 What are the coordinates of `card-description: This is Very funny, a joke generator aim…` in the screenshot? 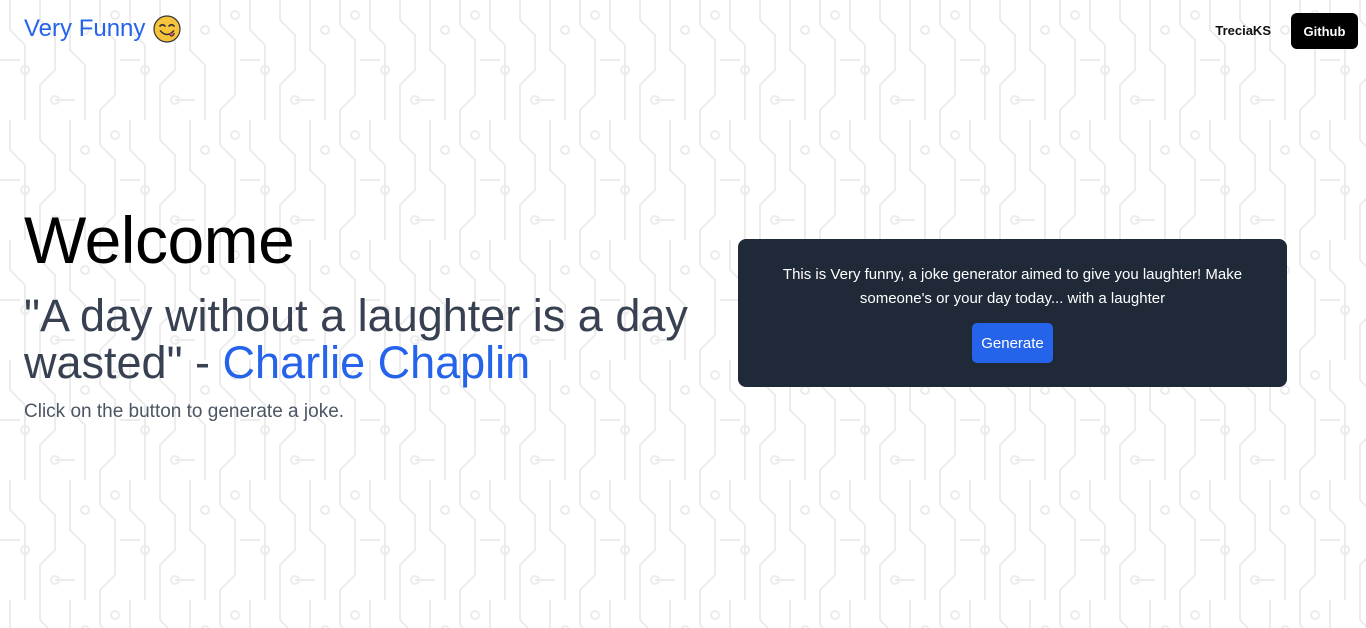 It's located at (1012, 286).